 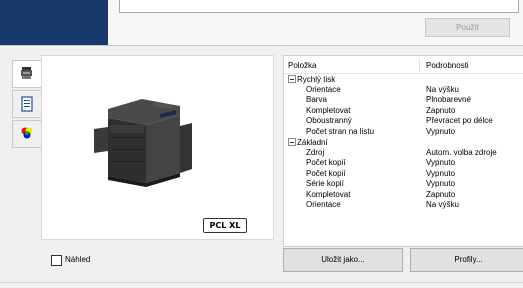 I want to click on tab-printer-settings, so click(x=26, y=74).